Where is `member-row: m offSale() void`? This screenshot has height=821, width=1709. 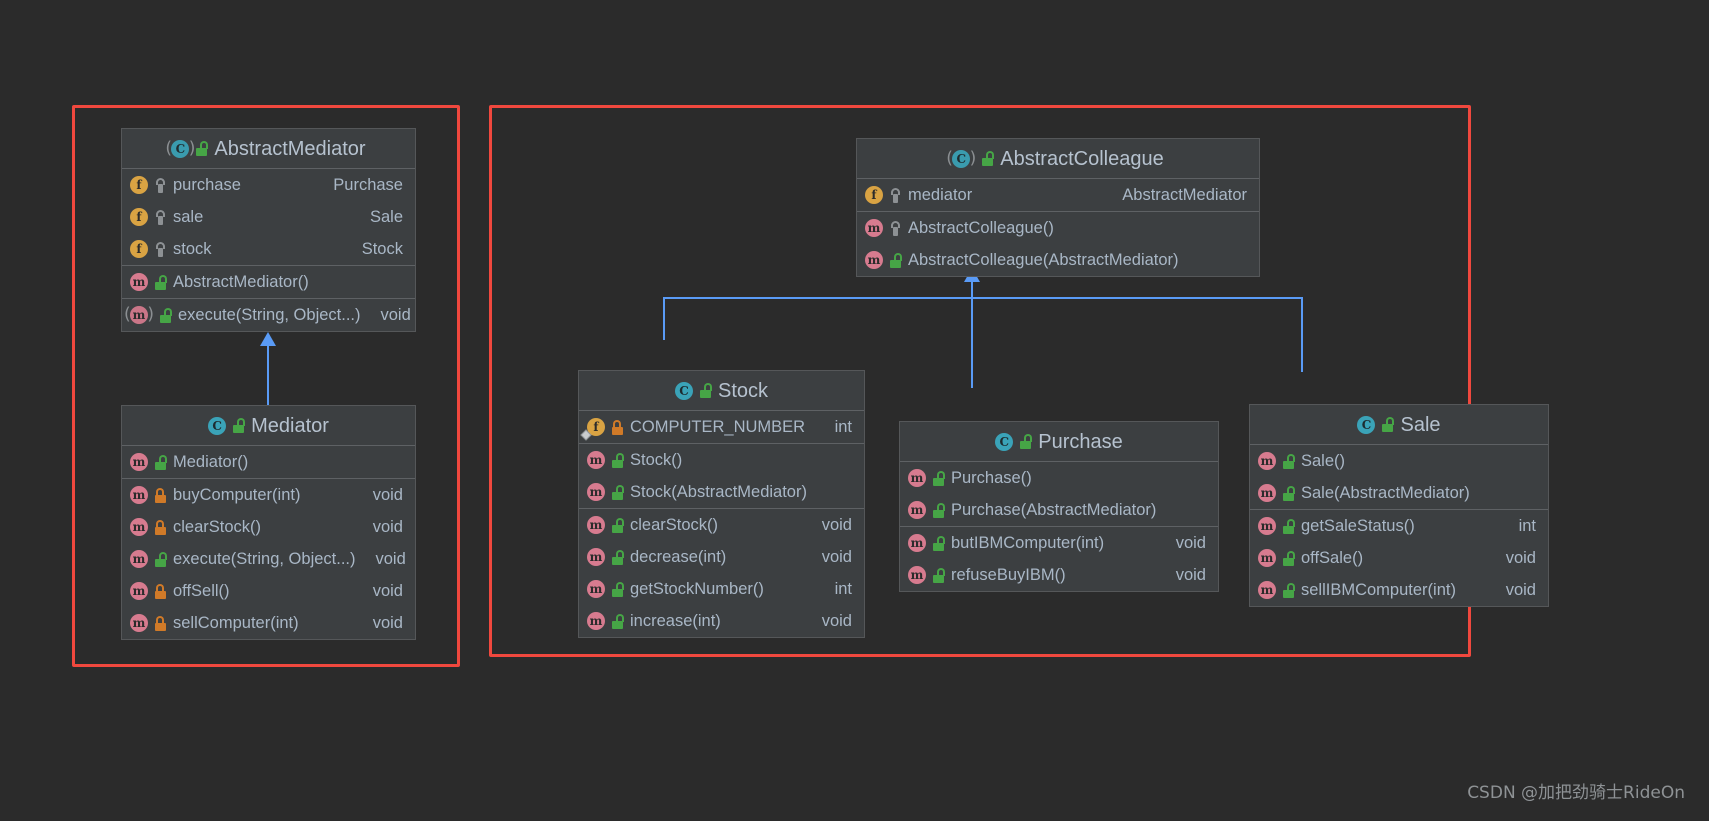 member-row: m offSale() void is located at coordinates (1399, 558).